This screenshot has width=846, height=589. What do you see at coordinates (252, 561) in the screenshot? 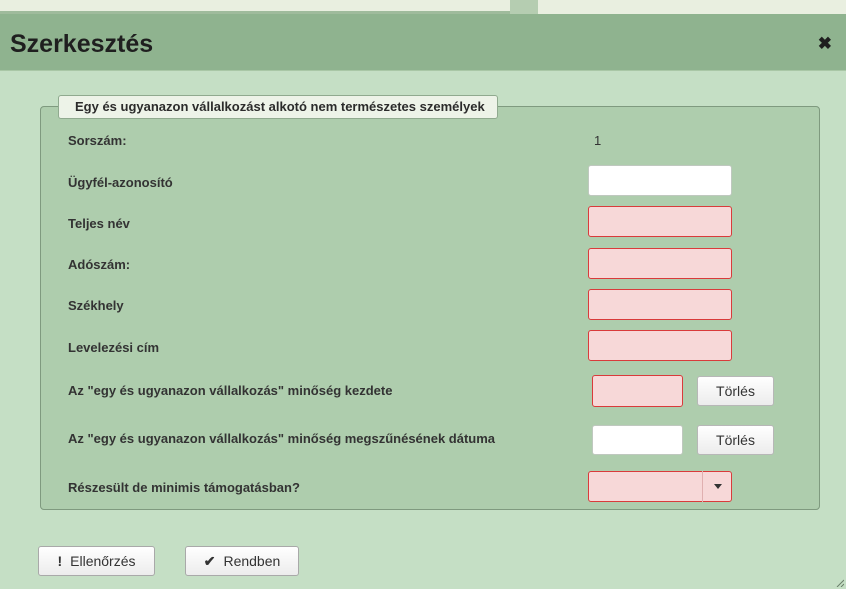
I see `rendben-label: Rendben` at bounding box center [252, 561].